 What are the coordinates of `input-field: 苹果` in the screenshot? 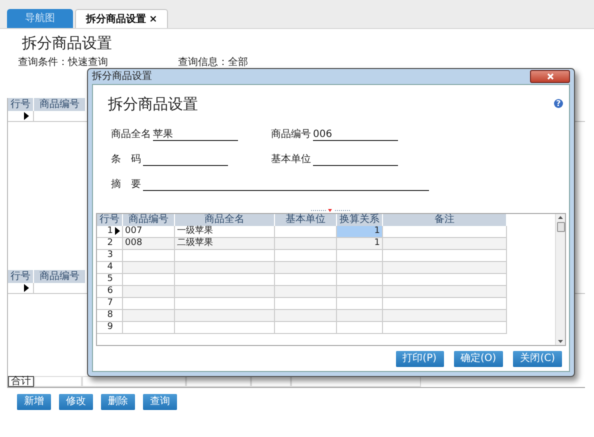 It's located at (195, 134).